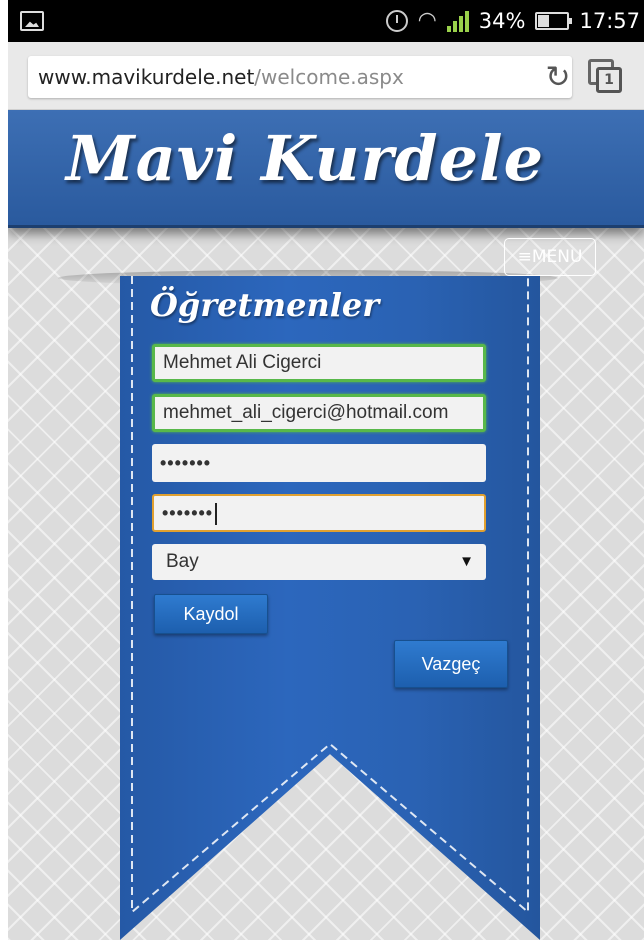  Describe the element at coordinates (265, 305) in the screenshot. I see `form-title: Öğretmenler` at that location.